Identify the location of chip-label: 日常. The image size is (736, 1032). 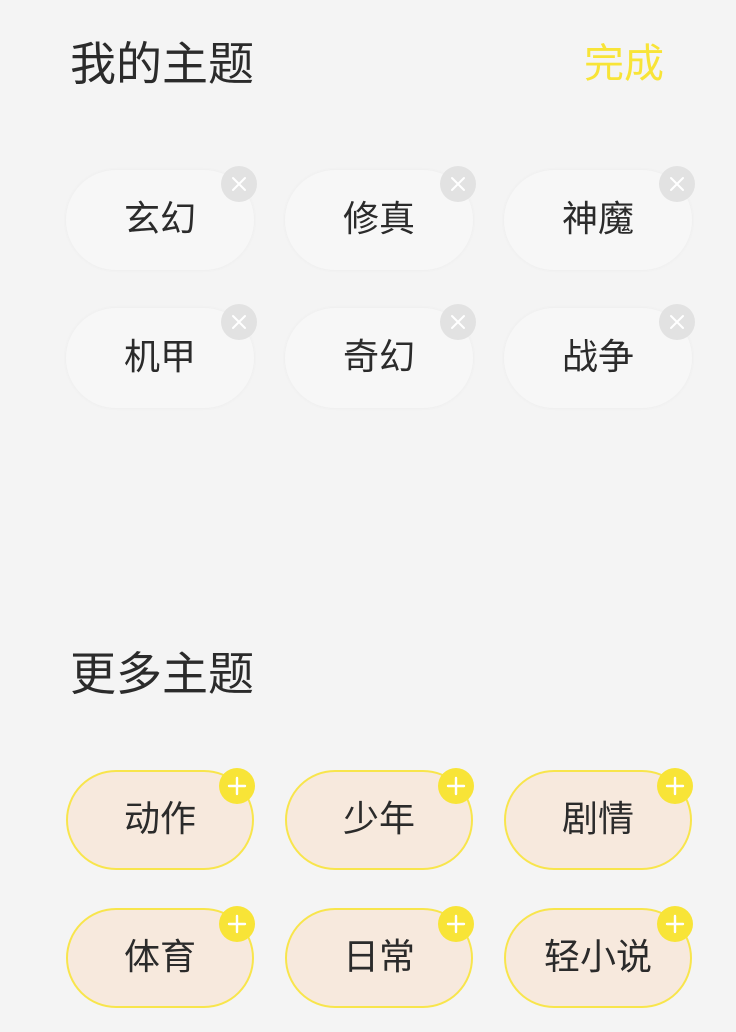
(378, 957).